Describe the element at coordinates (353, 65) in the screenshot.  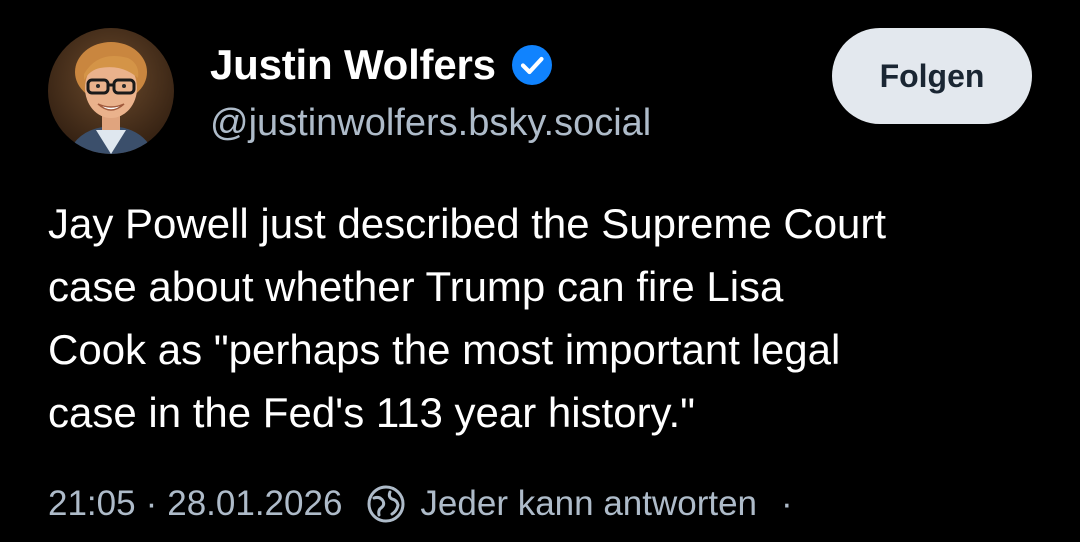
I see `author-display-name: Justin Wolfers` at that location.